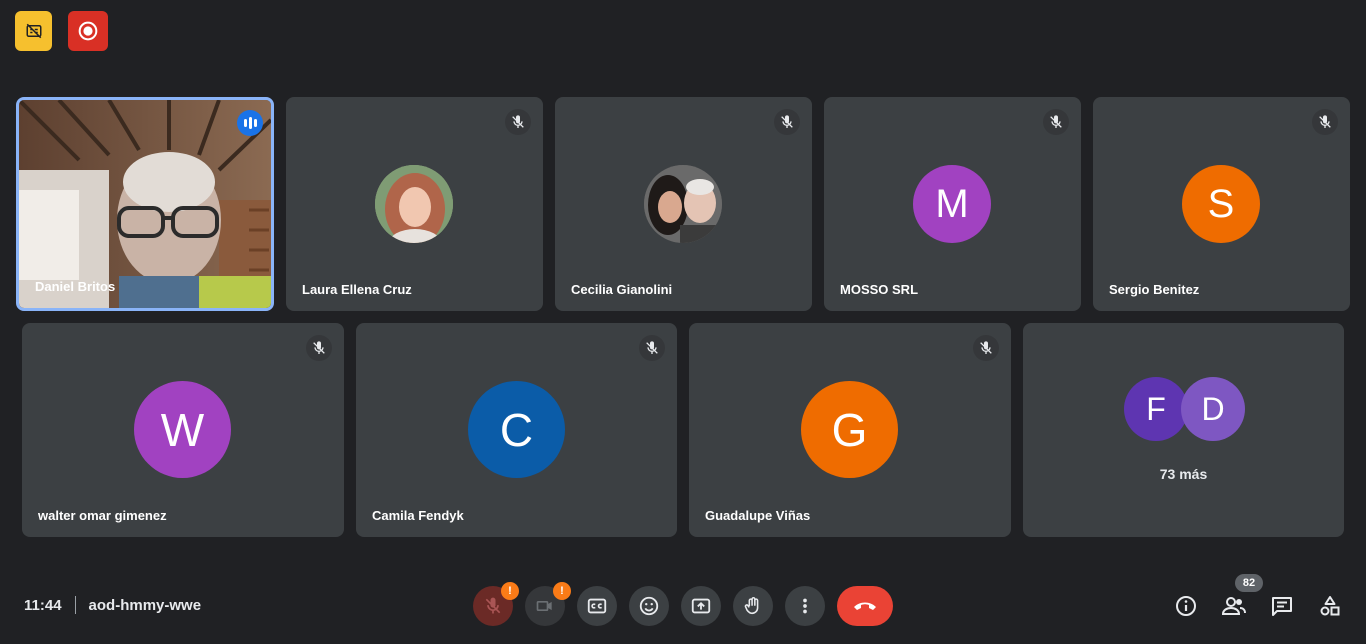 The image size is (1366, 644). I want to click on participant-name: Camila Fendyk, so click(418, 515).